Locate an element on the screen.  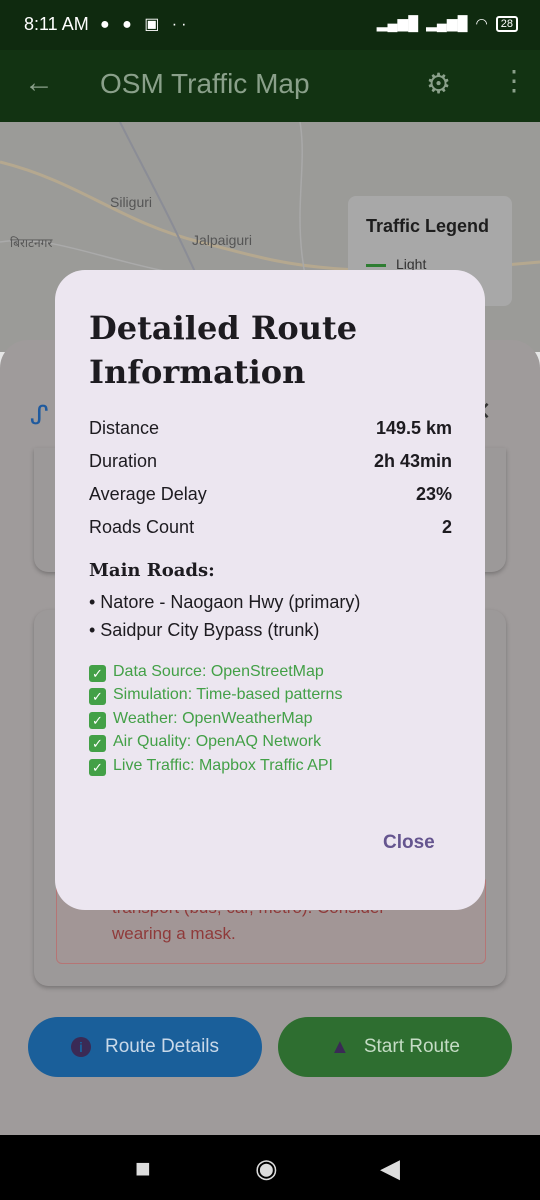
info-line-live-traffic: ✓ Live Traffic: Mapbox Traffic API is located at coordinates (211, 766).